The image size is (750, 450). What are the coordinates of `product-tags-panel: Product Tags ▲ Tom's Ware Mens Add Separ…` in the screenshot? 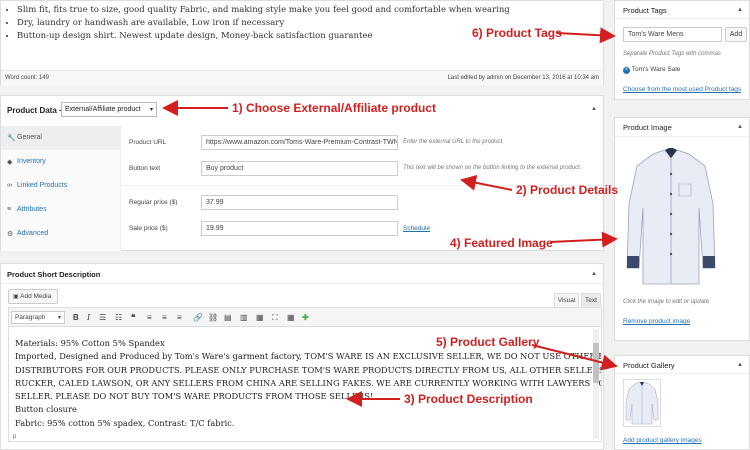 It's located at (682, 50).